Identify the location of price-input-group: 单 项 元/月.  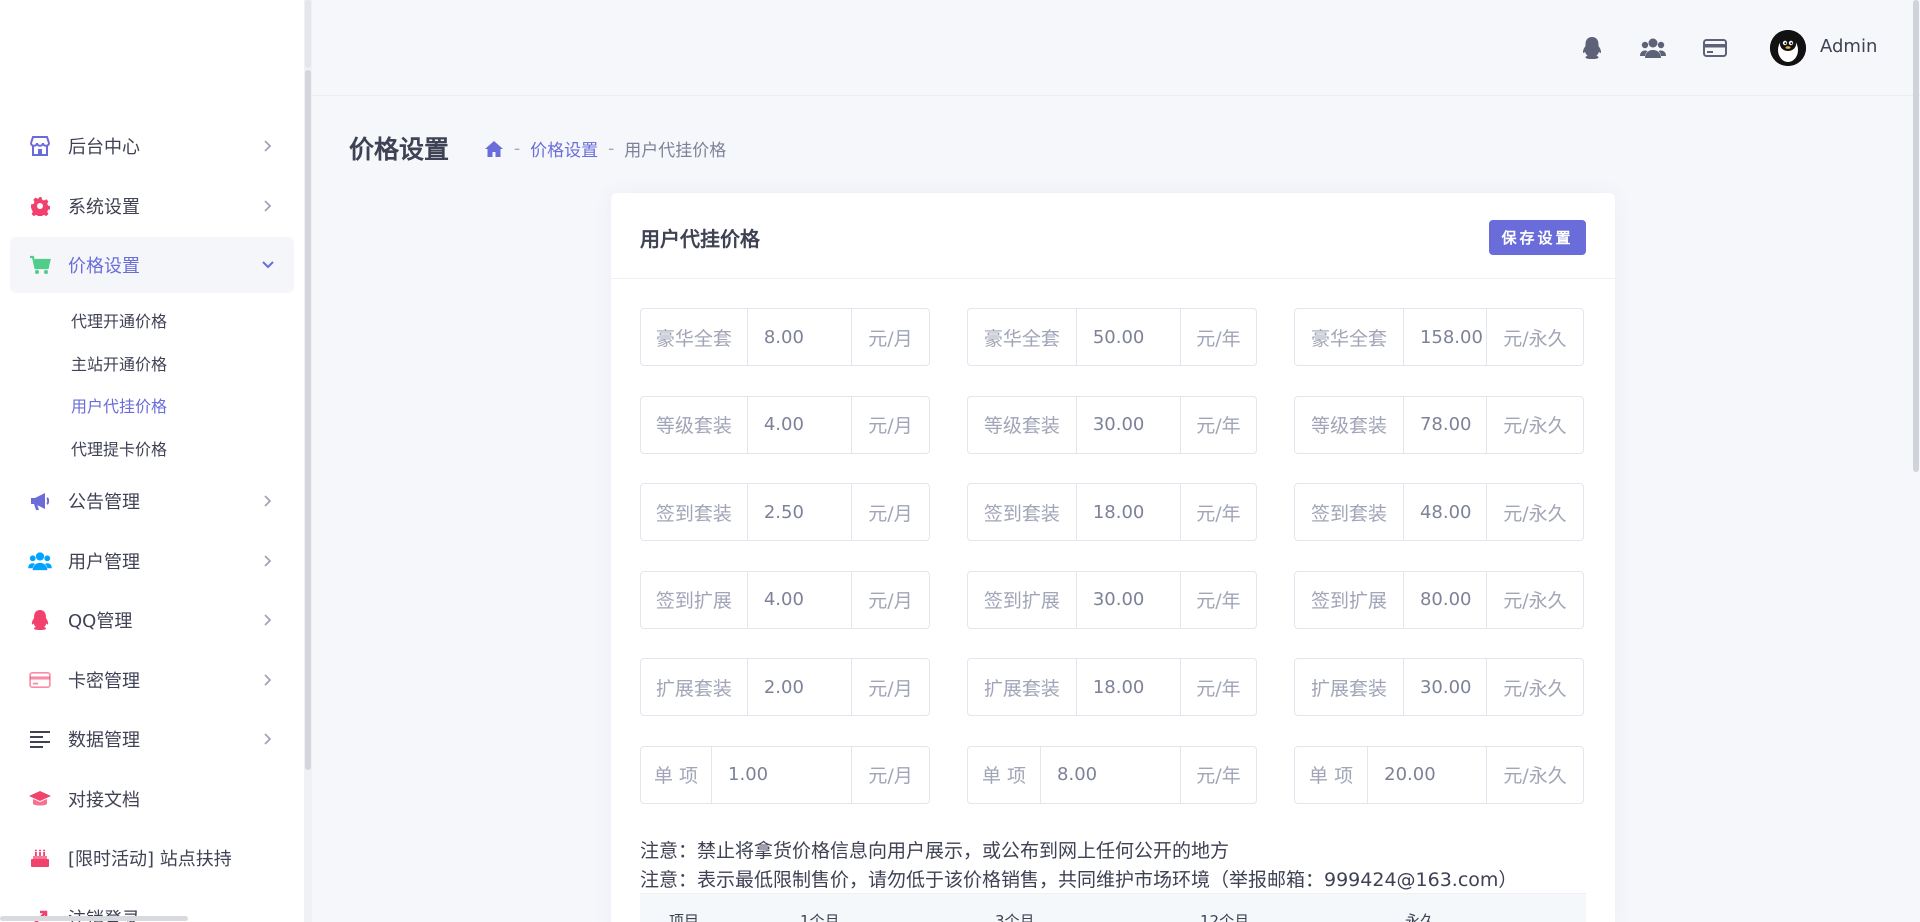
(785, 774).